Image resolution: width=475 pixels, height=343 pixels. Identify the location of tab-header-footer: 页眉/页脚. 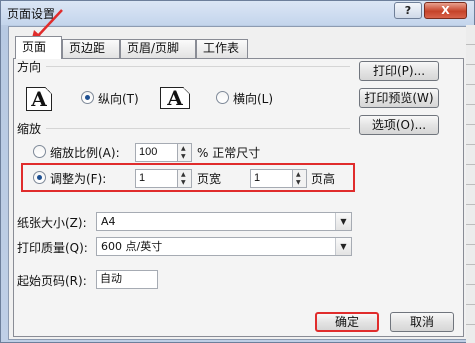
(158, 48).